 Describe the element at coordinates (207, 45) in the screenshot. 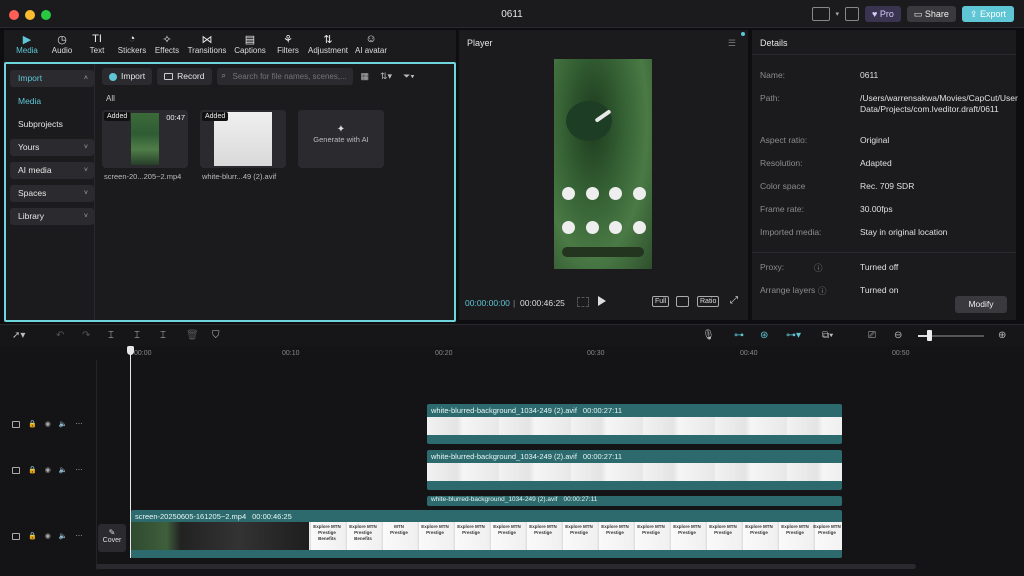

I see `tab-transitions: ⋈ Transitions` at that location.